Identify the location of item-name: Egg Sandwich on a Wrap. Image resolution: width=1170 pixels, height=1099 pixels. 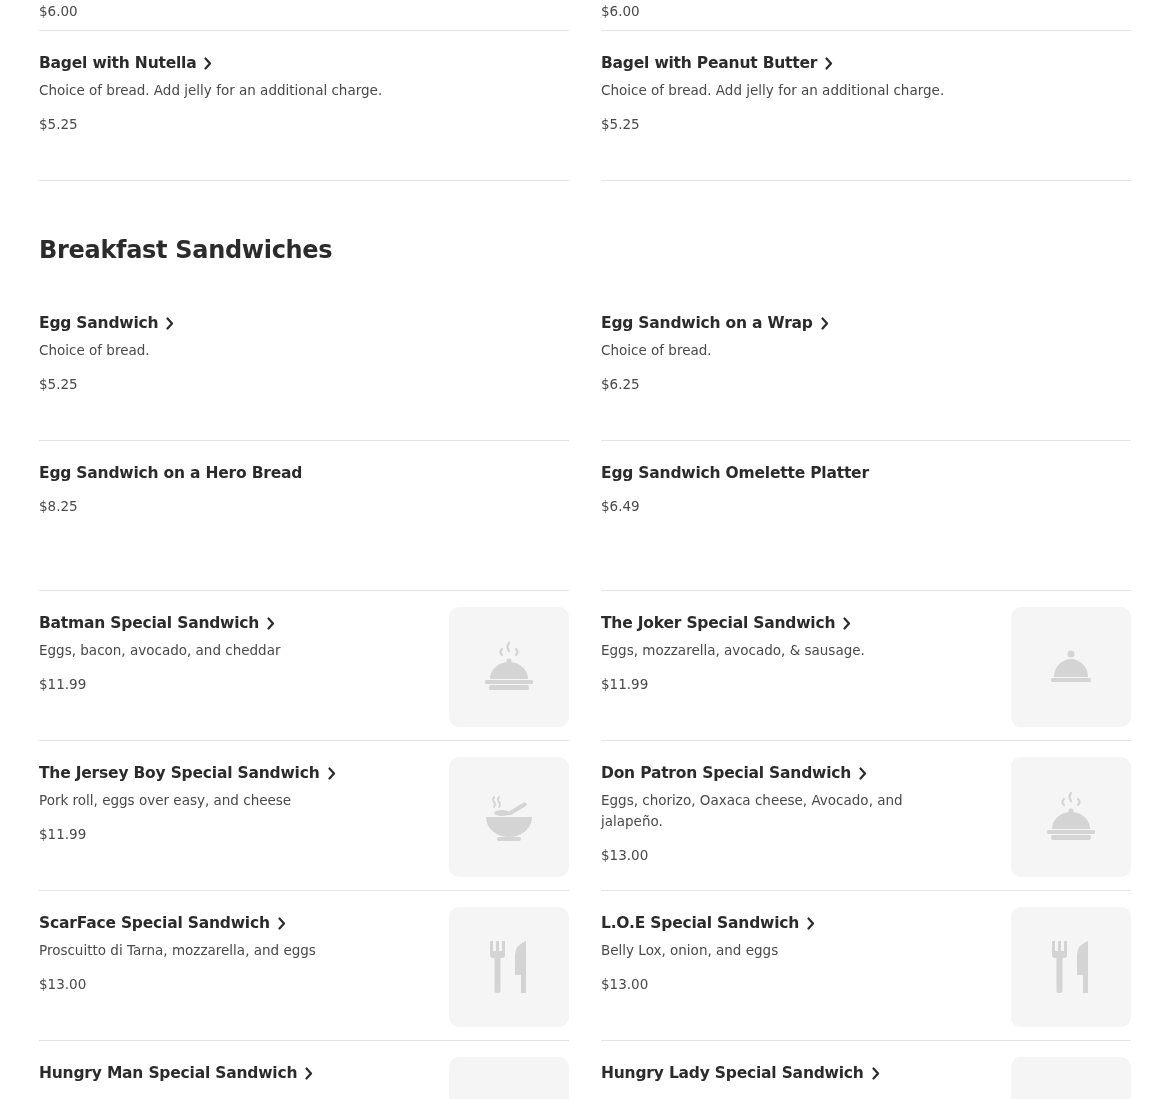
(707, 323).